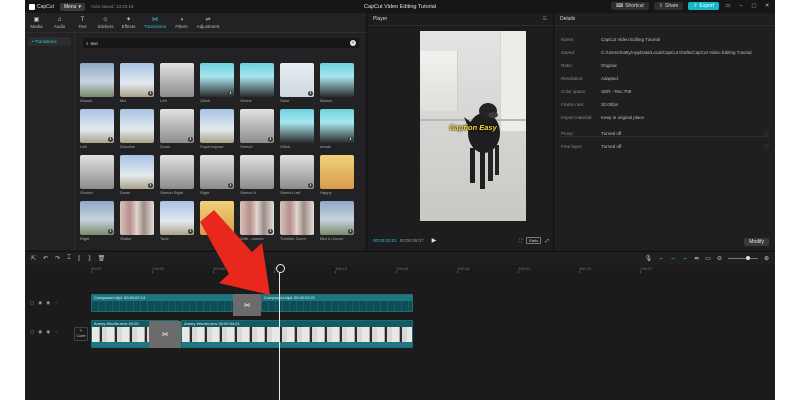 This screenshot has width=800, height=400. I want to click on transition-card: ⬇ Stretch, so click(257, 129).